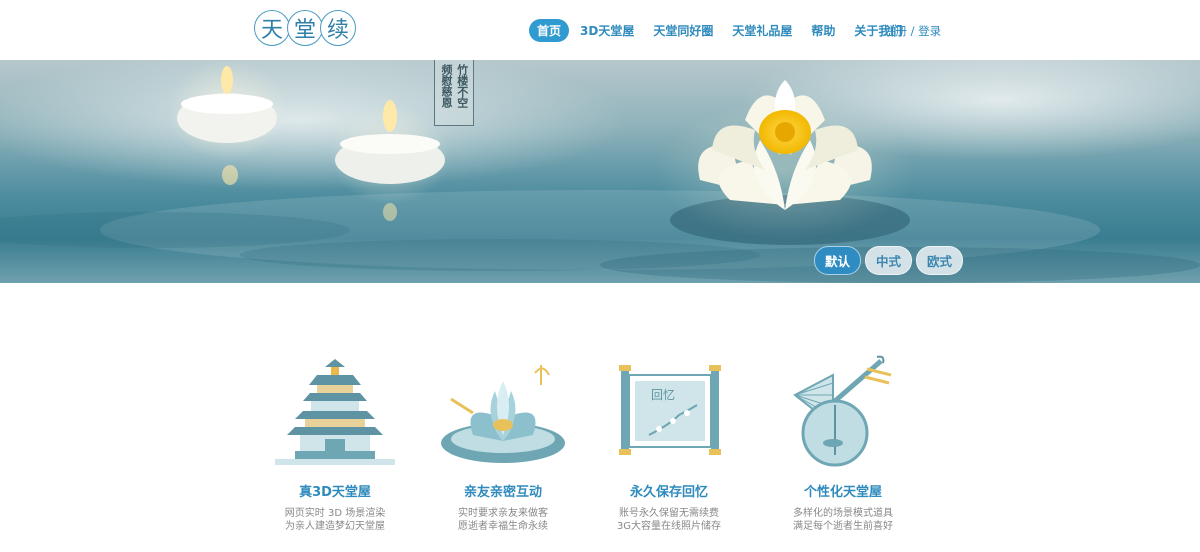 The image size is (1200, 552). Describe the element at coordinates (669, 513) in the screenshot. I see `feature-desc-line: 账号永久保留无需续费` at that location.